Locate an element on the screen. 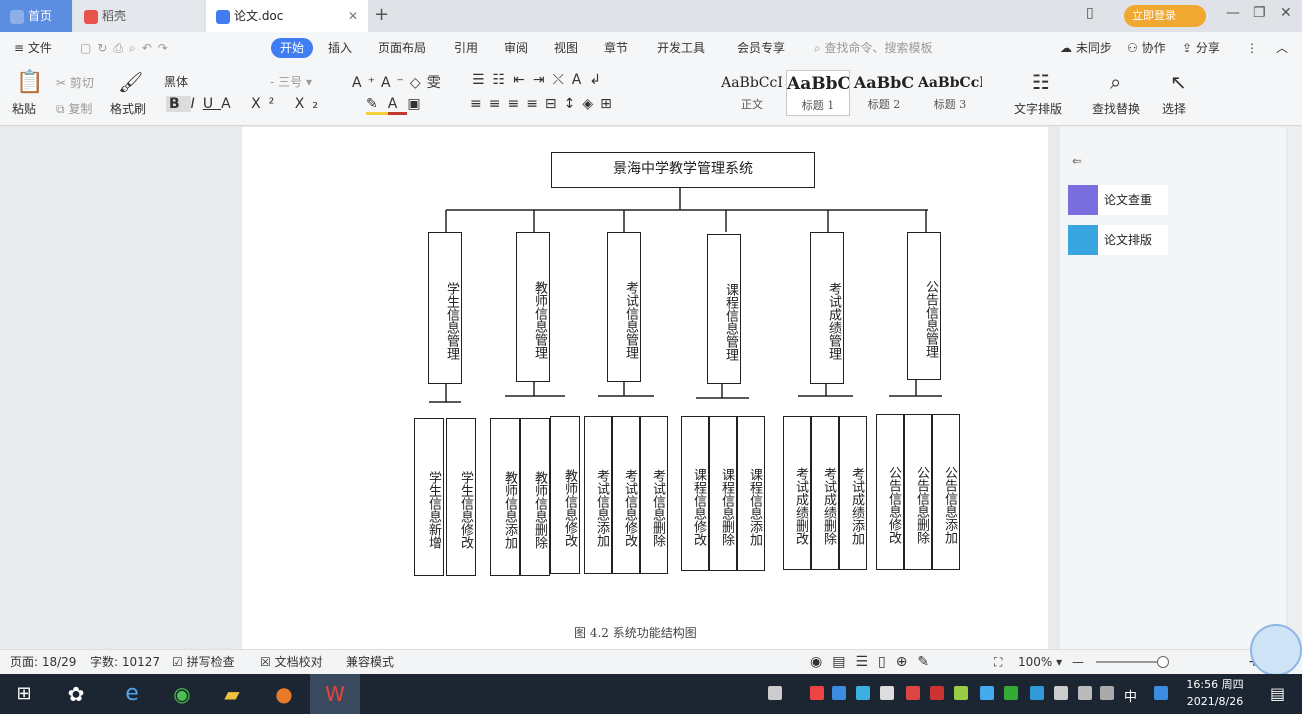  clock-time: 16:56 周四 is located at coordinates (1215, 684).